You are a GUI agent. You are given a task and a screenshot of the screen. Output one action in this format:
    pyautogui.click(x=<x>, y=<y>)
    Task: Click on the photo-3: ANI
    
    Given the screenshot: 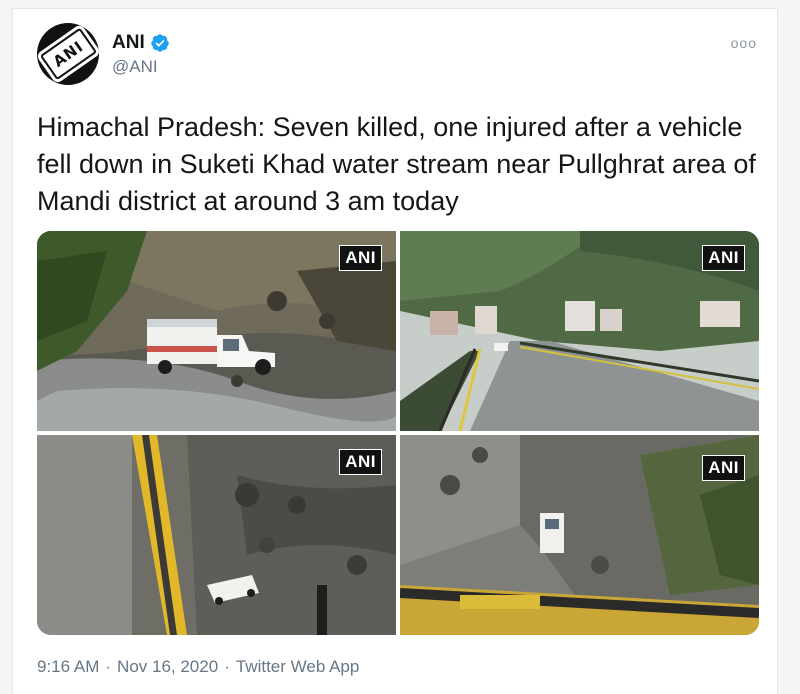 What is the action you would take?
    pyautogui.click(x=216, y=535)
    